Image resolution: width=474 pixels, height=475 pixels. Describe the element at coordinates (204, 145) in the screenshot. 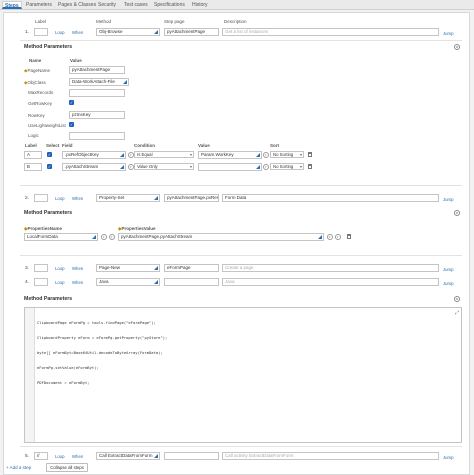

I see `filter-value-header: Value` at that location.